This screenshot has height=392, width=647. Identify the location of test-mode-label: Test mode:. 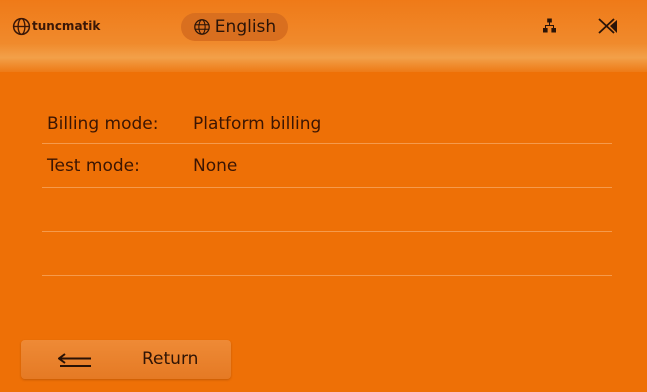
(93, 166).